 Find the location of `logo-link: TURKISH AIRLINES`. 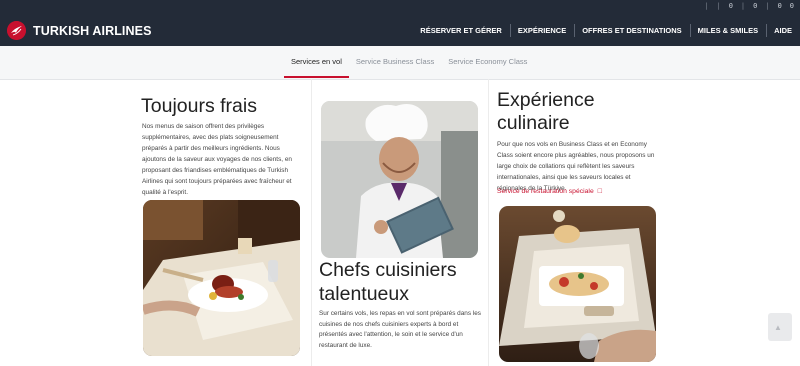

logo-link: TURKISH AIRLINES is located at coordinates (79, 30).